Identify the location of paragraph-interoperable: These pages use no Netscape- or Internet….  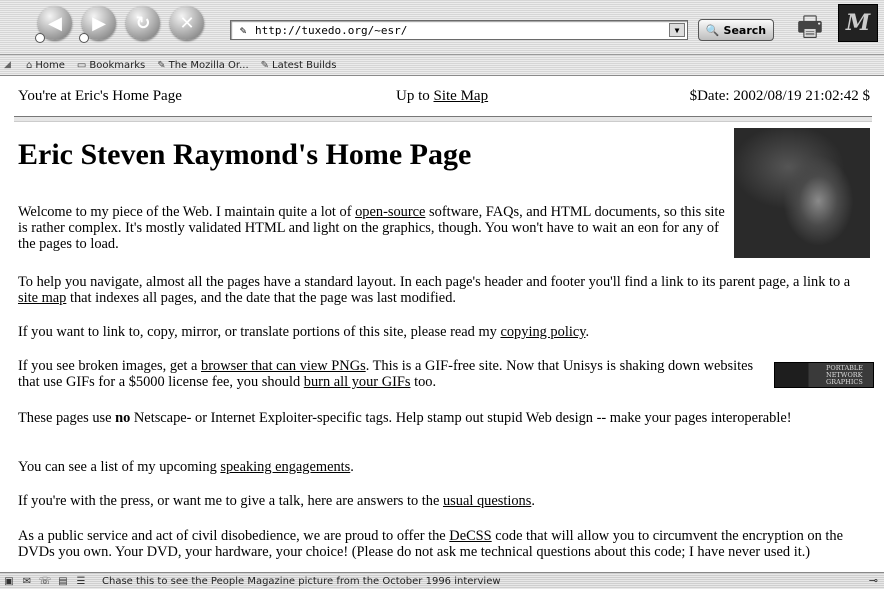
(444, 418).